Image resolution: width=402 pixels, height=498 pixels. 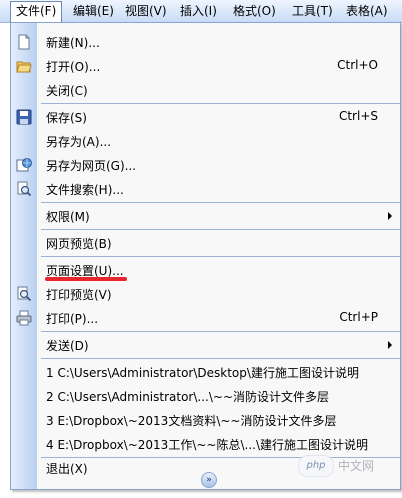 I want to click on watermark: php 中文网, so click(x=348, y=466).